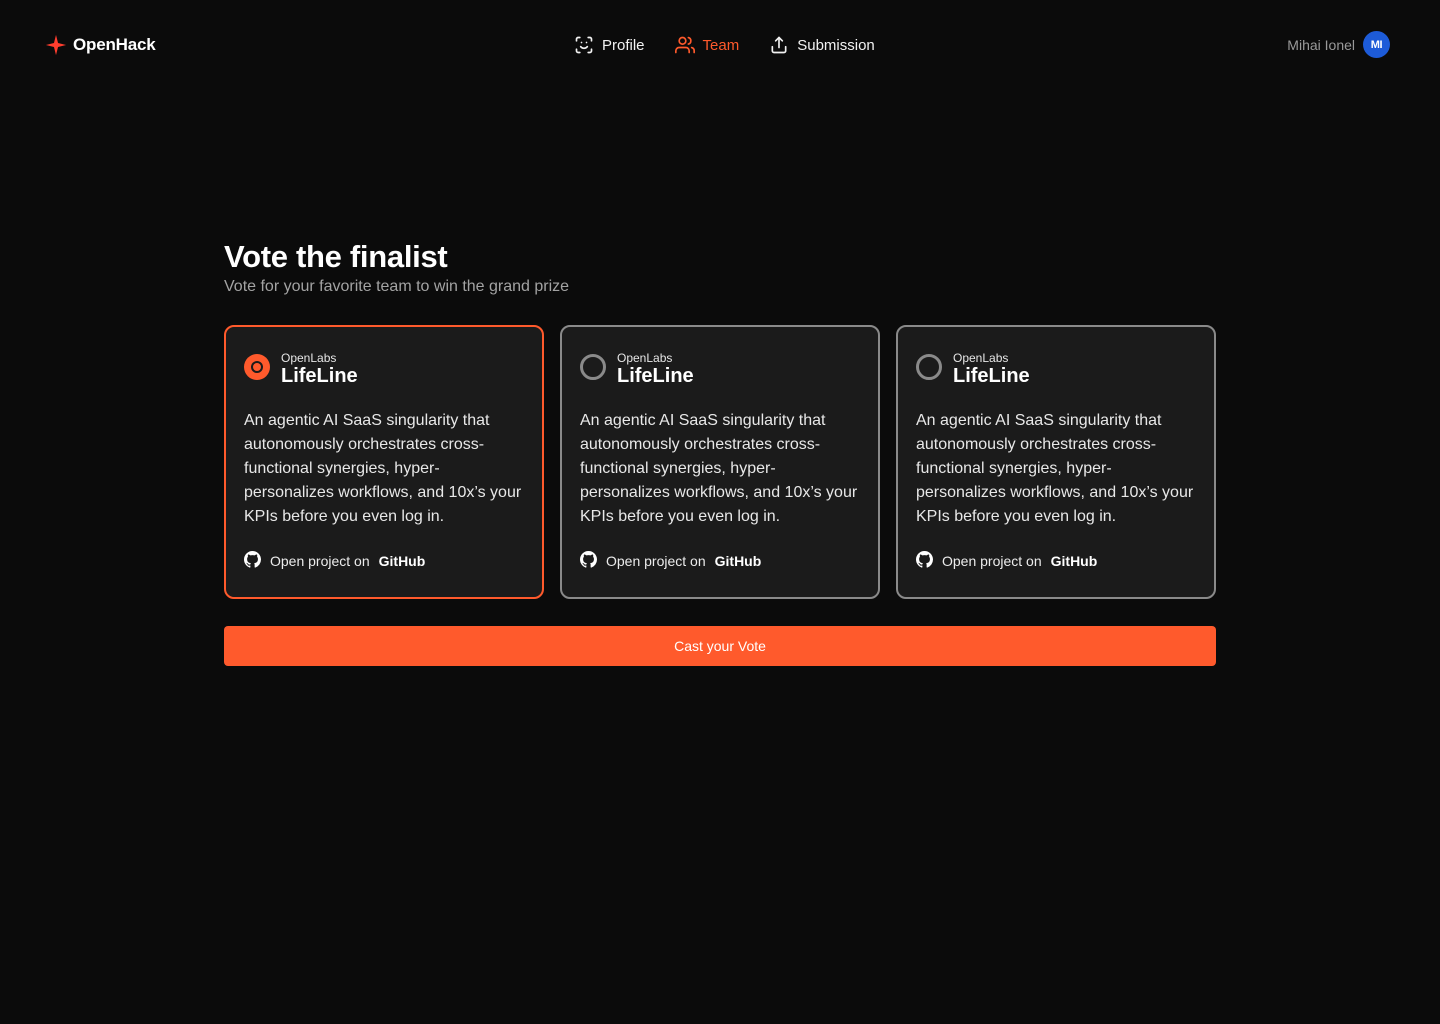 This screenshot has width=1440, height=1024. Describe the element at coordinates (1376, 44) in the screenshot. I see `avatar: MI` at that location.